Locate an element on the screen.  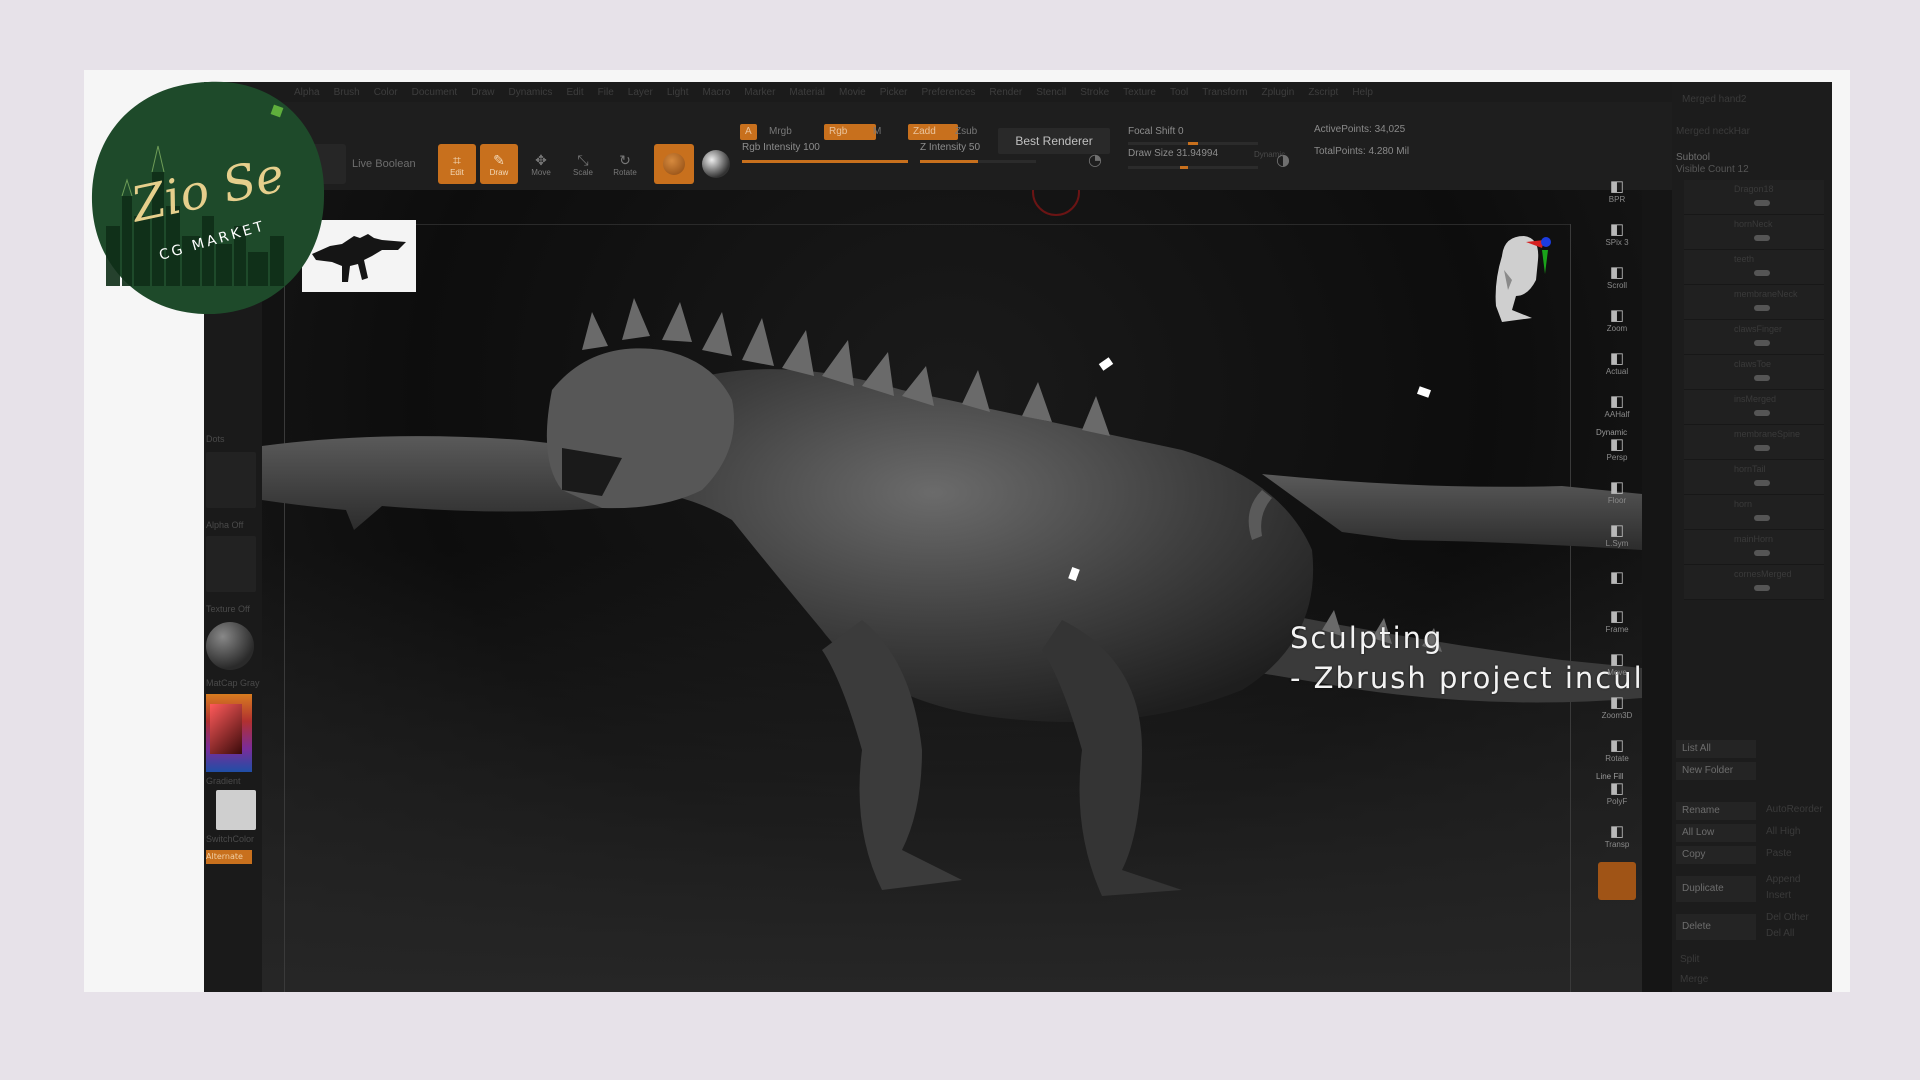
append-button: Append is located at coordinates (1783, 879).